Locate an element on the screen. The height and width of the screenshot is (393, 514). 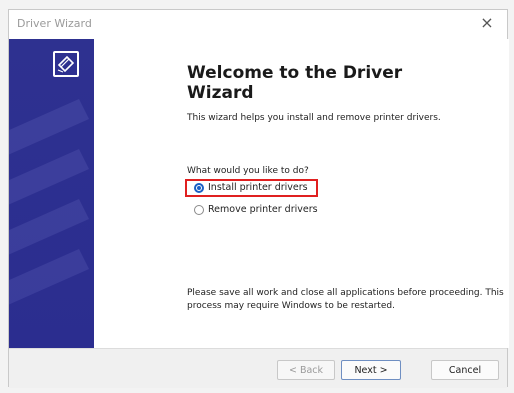
remove-radio is located at coordinates (199, 209).